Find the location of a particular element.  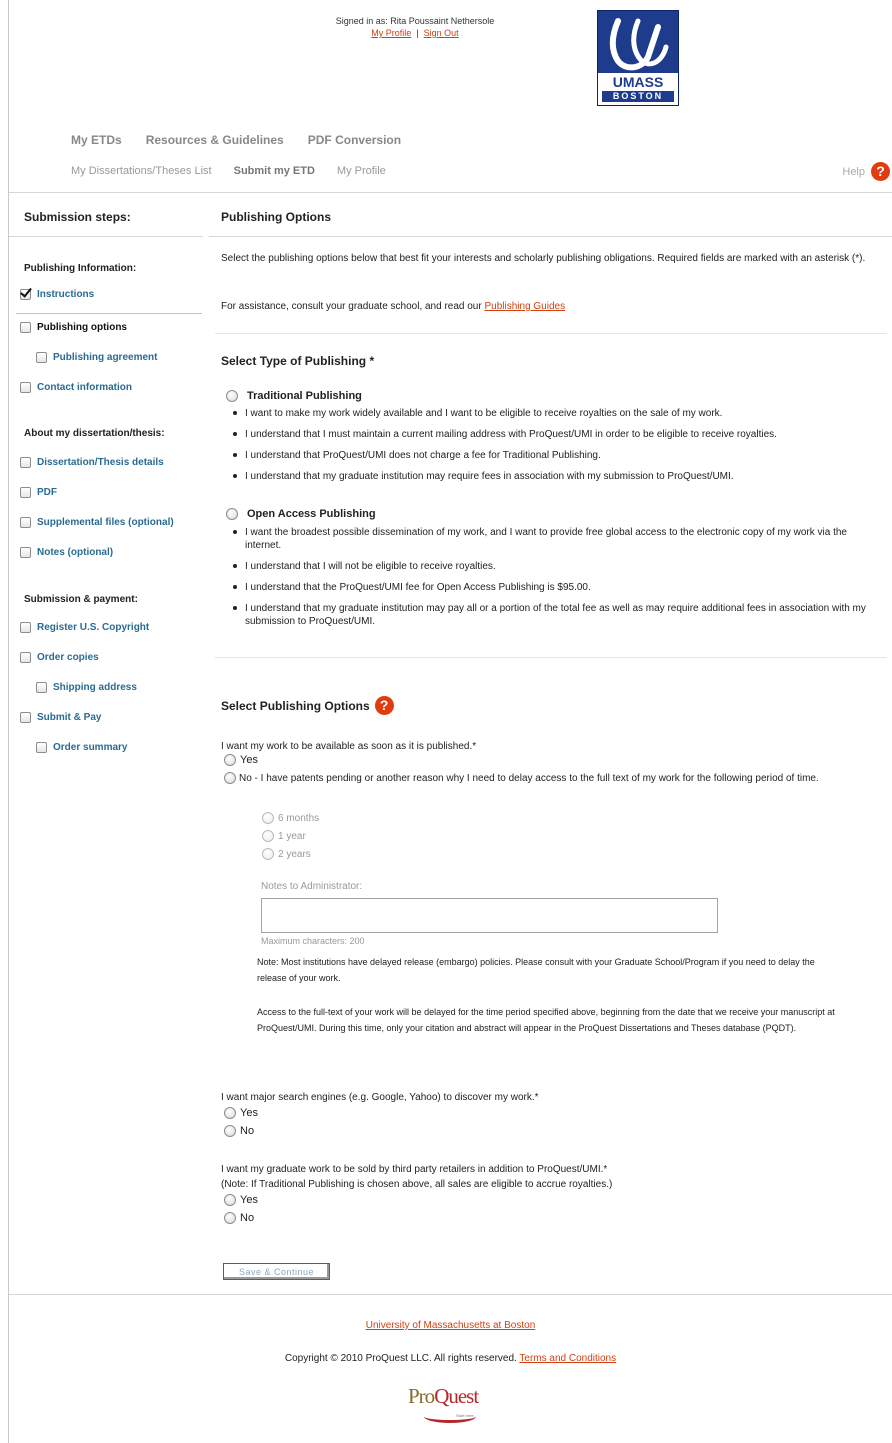

footer-university: University of Massachusetts at Boston is located at coordinates (450, 1325).